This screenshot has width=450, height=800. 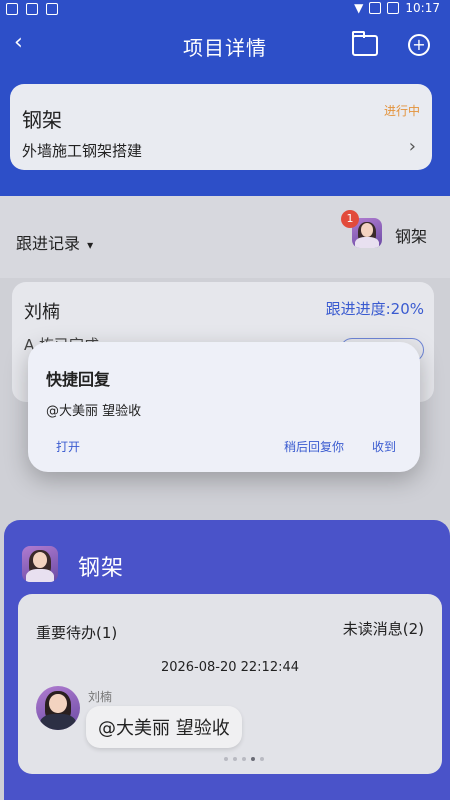 What do you see at coordinates (42, 312) in the screenshot?
I see `record-name: 刘楠` at bounding box center [42, 312].